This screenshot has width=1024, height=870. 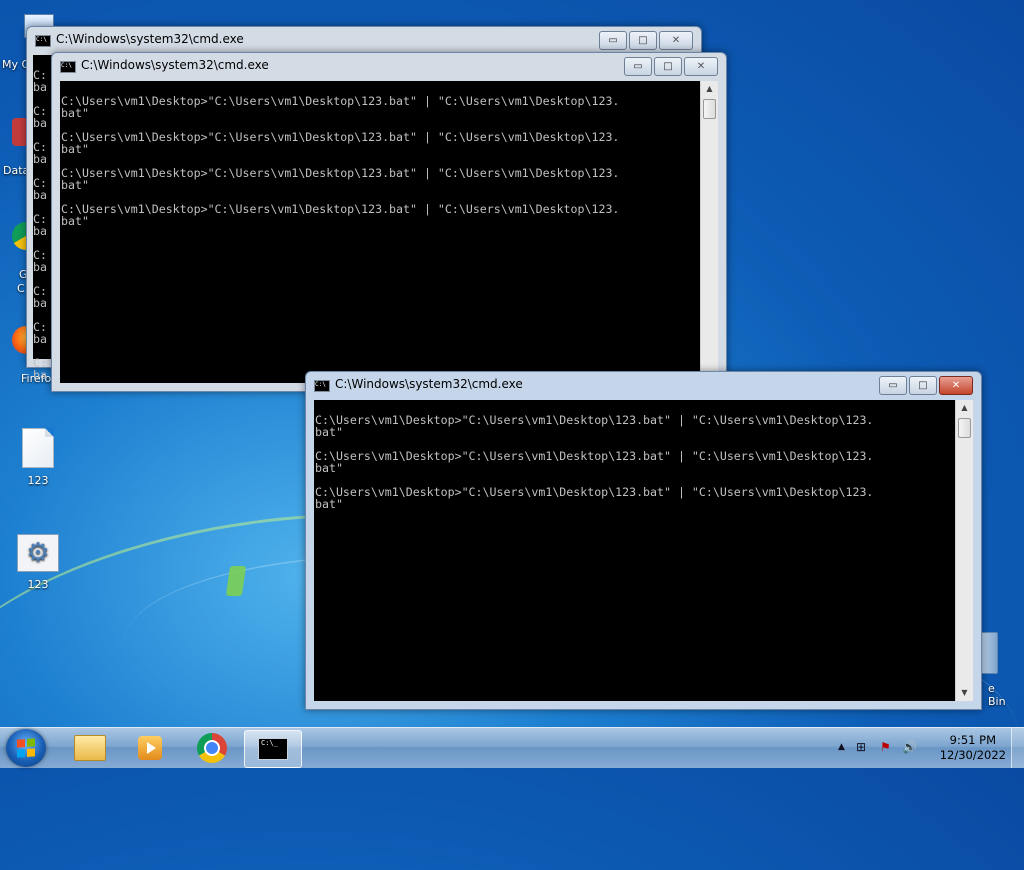 I want to click on show-hidden-icons-chevron-icon: ▲, so click(x=841, y=747).